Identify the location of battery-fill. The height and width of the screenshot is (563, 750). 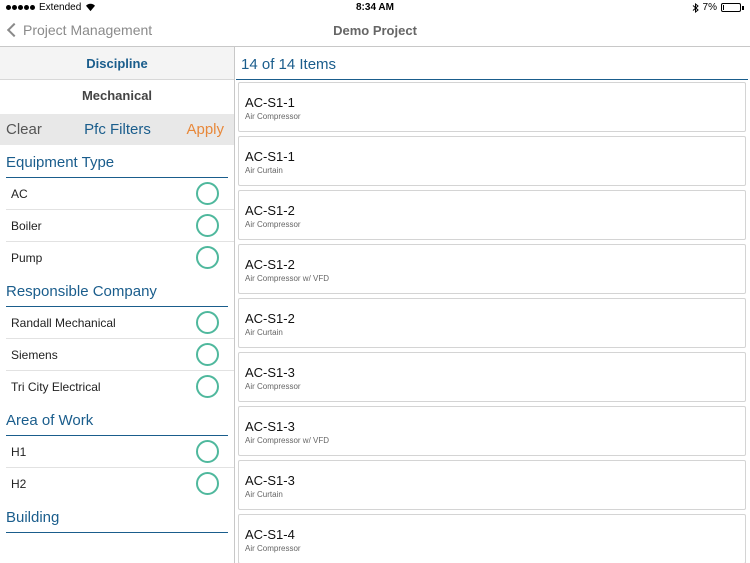
(723, 7).